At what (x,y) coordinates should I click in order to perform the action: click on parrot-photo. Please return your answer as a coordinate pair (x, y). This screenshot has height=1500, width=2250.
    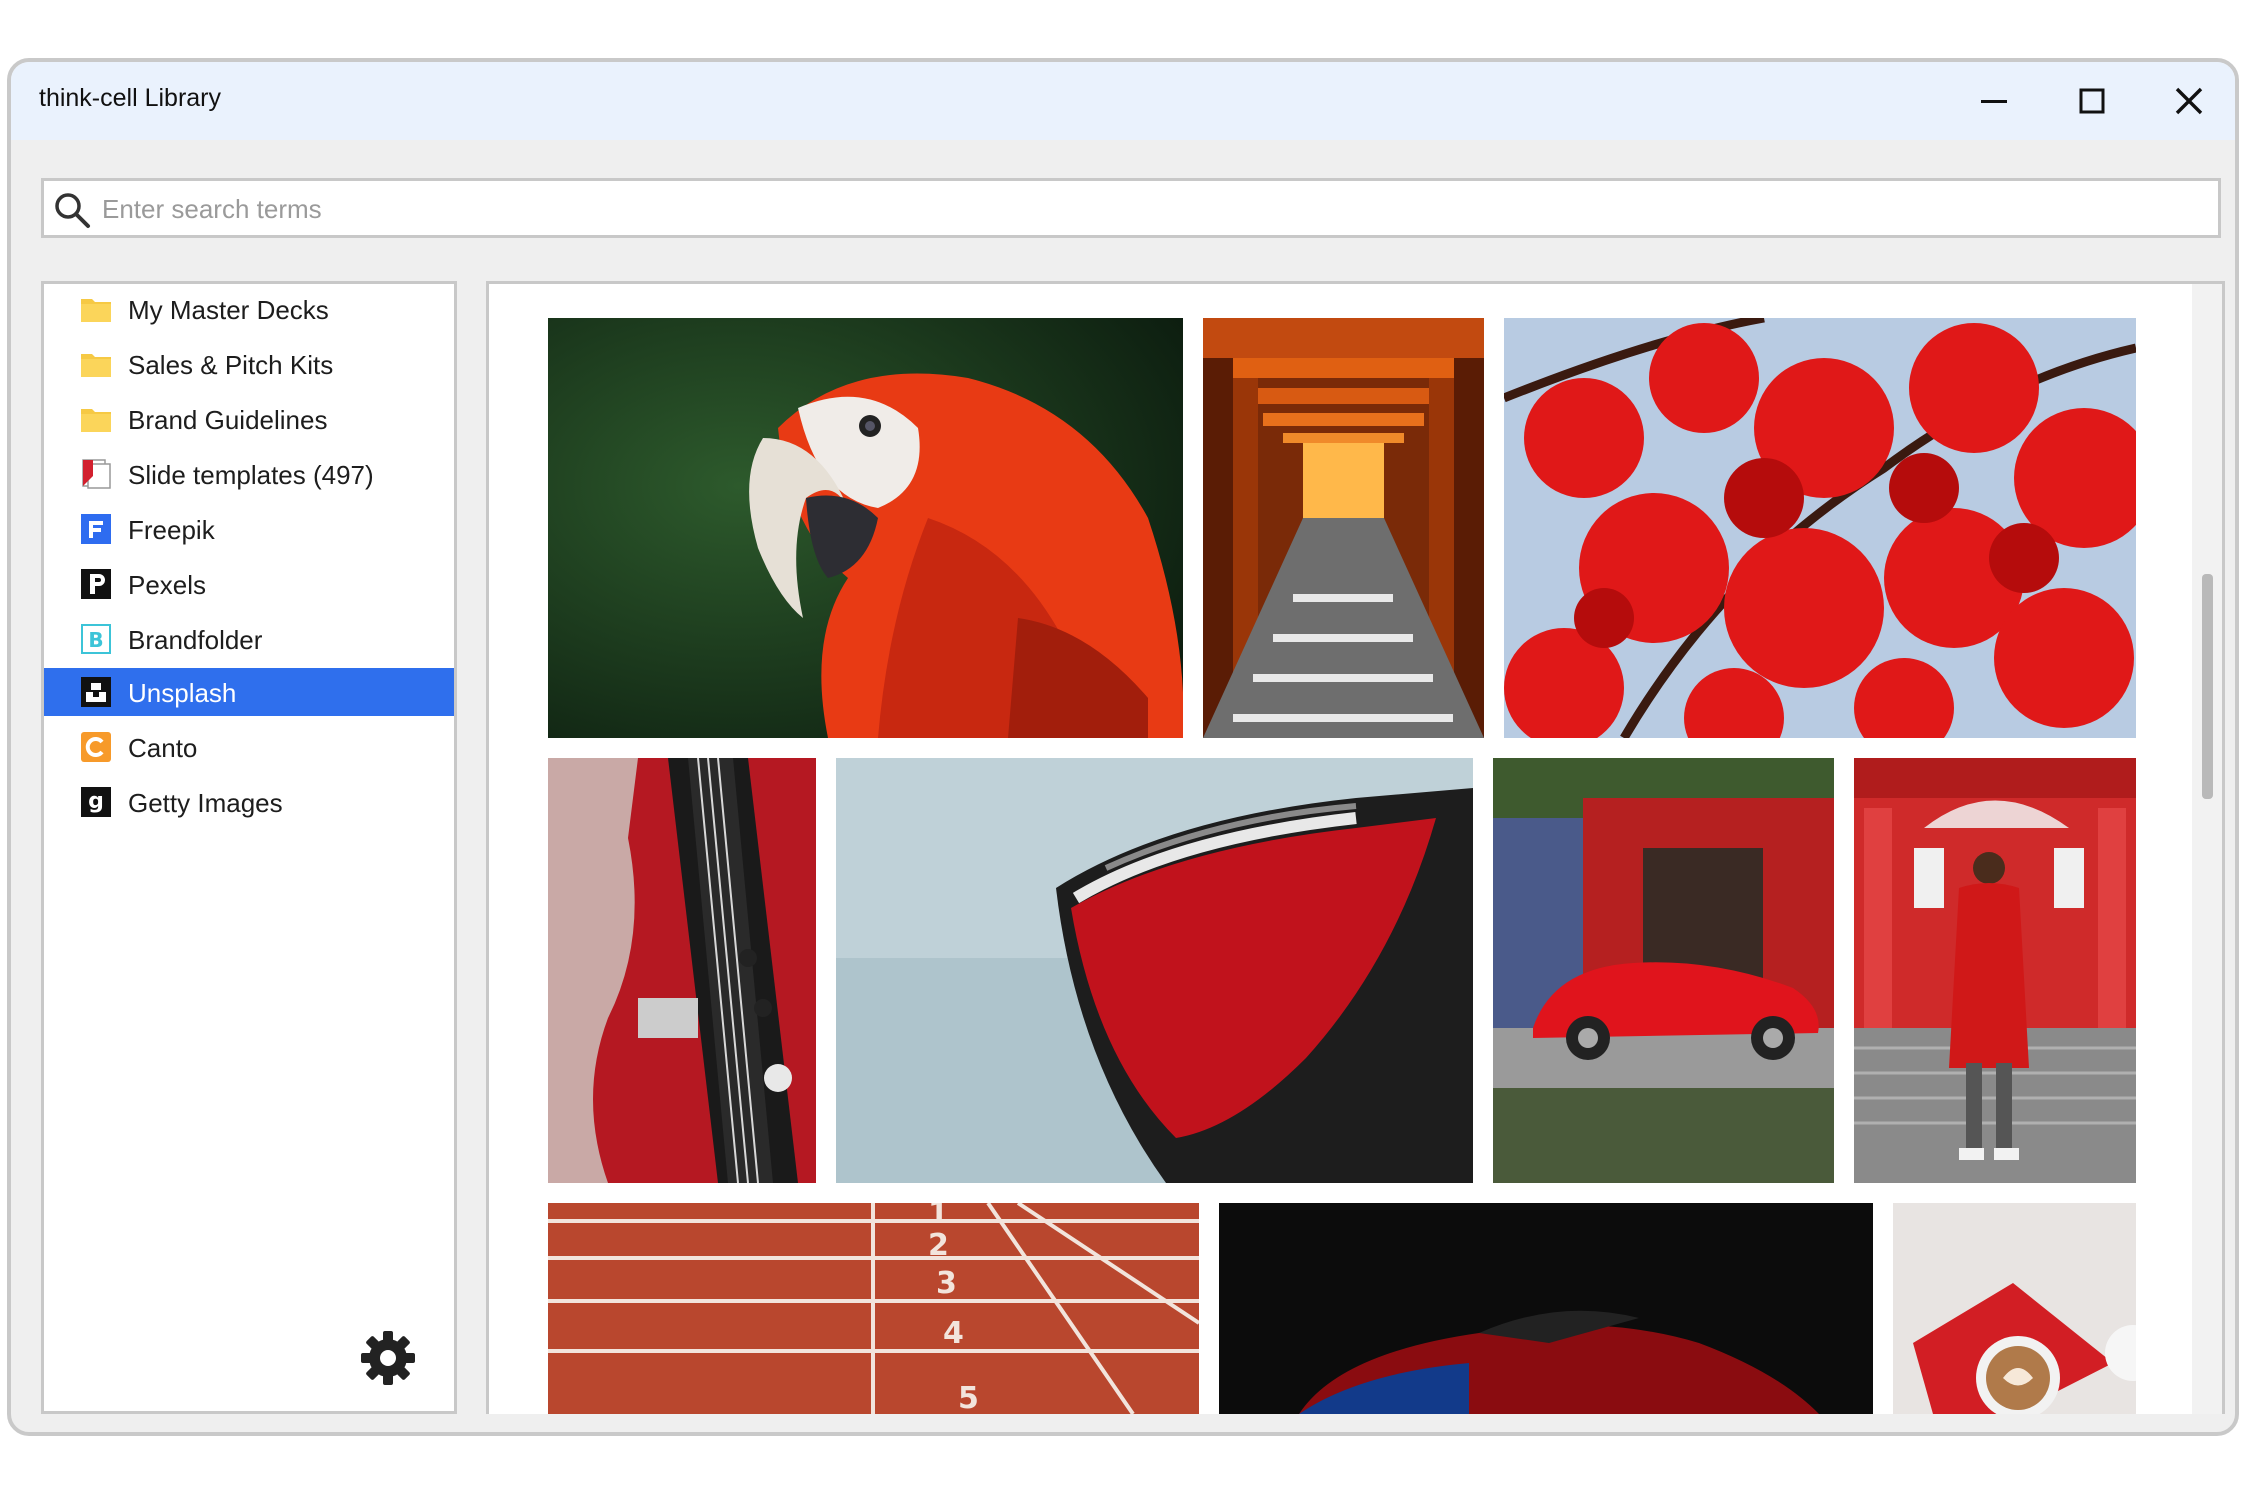
    Looking at the image, I should click on (865, 528).